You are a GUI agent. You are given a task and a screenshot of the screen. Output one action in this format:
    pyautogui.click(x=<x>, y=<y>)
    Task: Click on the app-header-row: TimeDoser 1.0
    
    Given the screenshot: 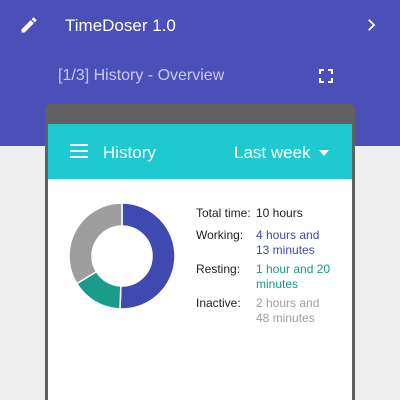 What is the action you would take?
    pyautogui.click(x=200, y=26)
    